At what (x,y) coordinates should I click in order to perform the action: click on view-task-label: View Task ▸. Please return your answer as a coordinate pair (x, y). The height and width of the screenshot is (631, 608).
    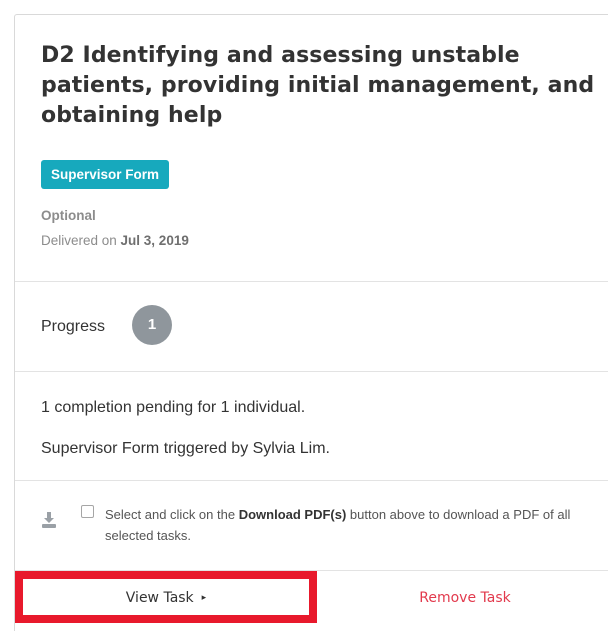
    Looking at the image, I should click on (166, 598).